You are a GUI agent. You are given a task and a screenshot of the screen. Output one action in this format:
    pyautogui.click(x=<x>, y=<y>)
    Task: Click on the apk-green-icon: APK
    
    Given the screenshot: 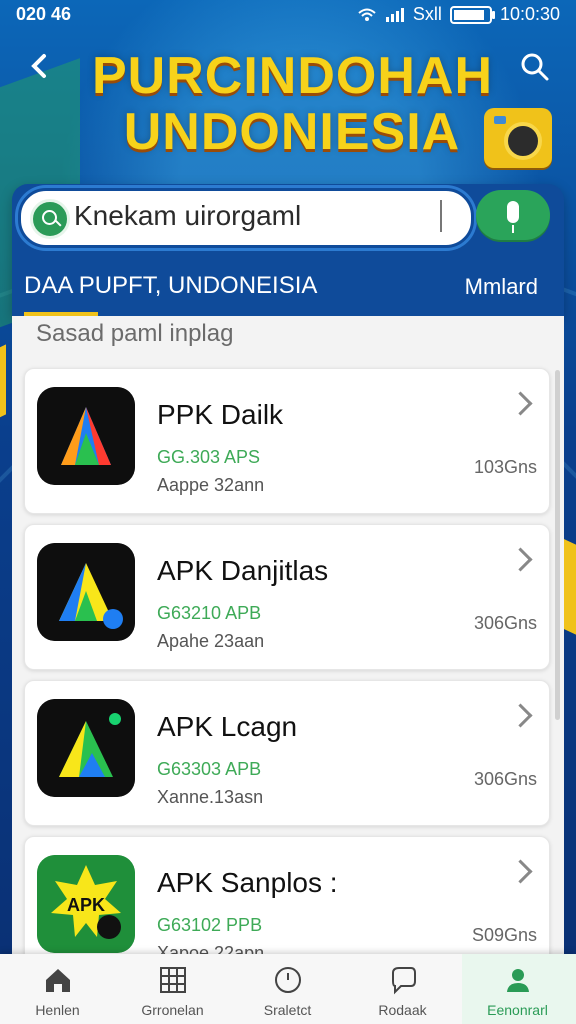 What is the action you would take?
    pyautogui.click(x=86, y=904)
    